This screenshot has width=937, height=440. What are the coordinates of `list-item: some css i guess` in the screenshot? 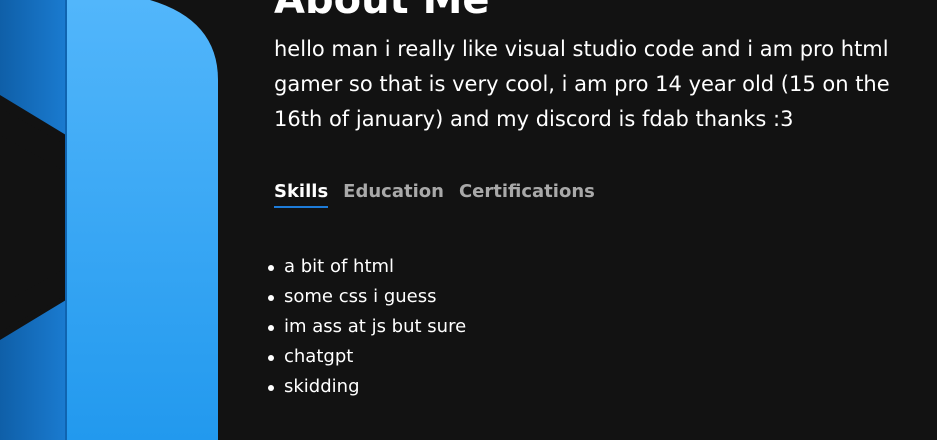 It's located at (366, 297).